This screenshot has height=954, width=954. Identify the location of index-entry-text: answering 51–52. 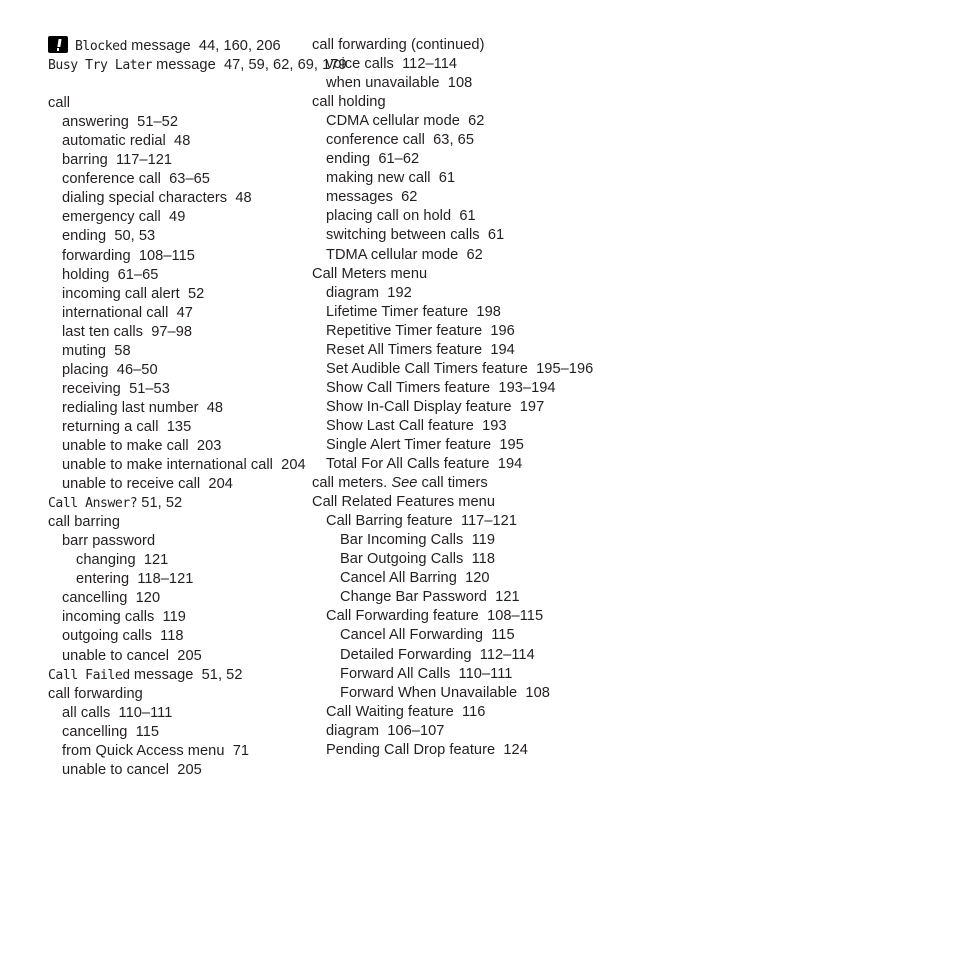
(120, 122).